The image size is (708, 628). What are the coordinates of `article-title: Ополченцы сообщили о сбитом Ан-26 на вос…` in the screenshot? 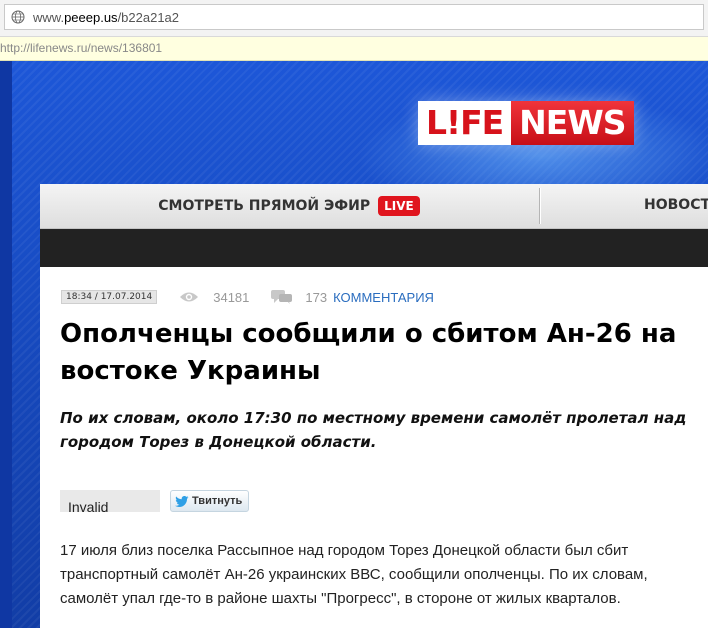 It's located at (368, 352).